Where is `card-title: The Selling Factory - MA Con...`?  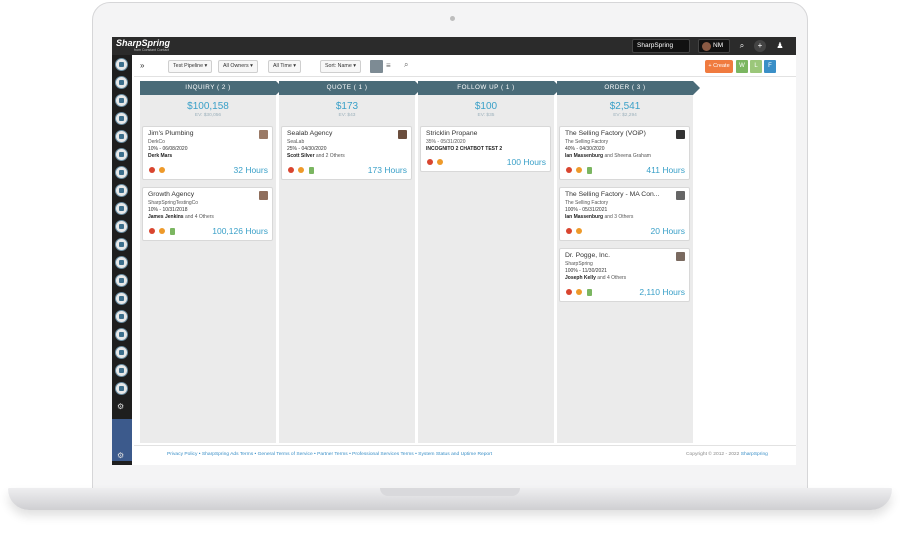
card-title: The Selling Factory - MA Con... is located at coordinates (612, 194).